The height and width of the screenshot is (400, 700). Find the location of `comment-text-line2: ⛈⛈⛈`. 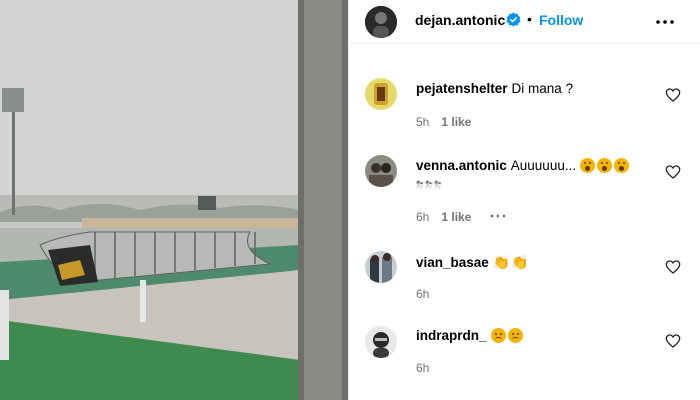

comment-text-line2: ⛈⛈⛈ is located at coordinates (429, 185).